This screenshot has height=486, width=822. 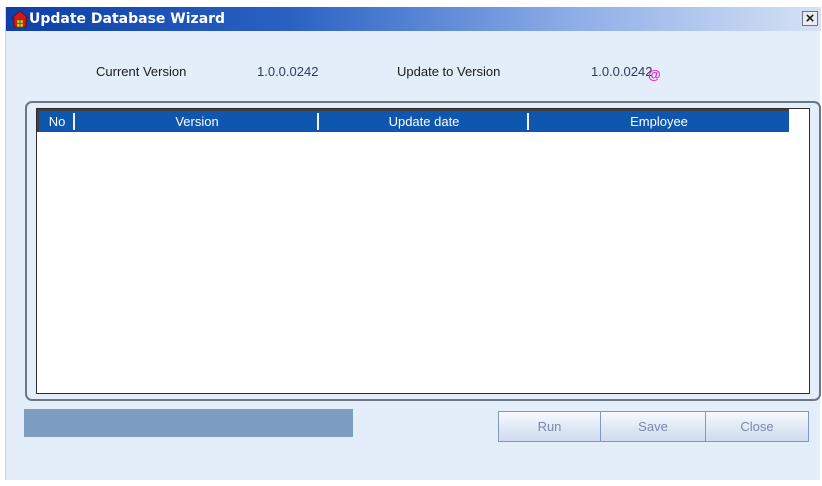 What do you see at coordinates (653, 426) in the screenshot?
I see `save-button: Save` at bounding box center [653, 426].